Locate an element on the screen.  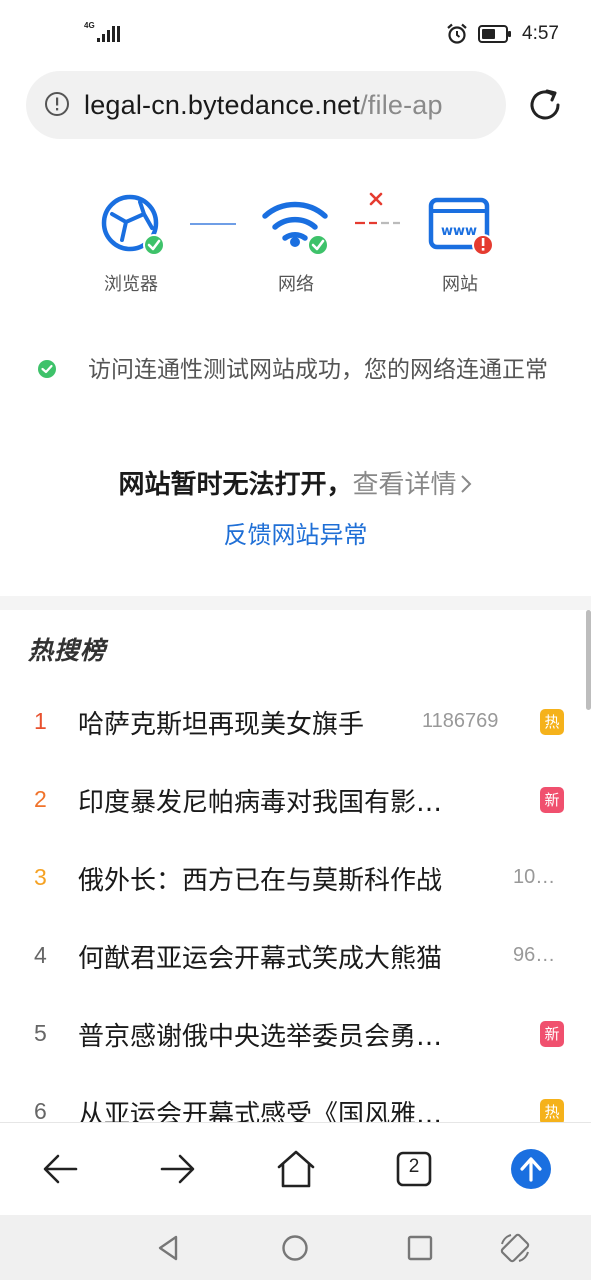
cellular-signal-icon: 4G is located at coordinates (102, 32).